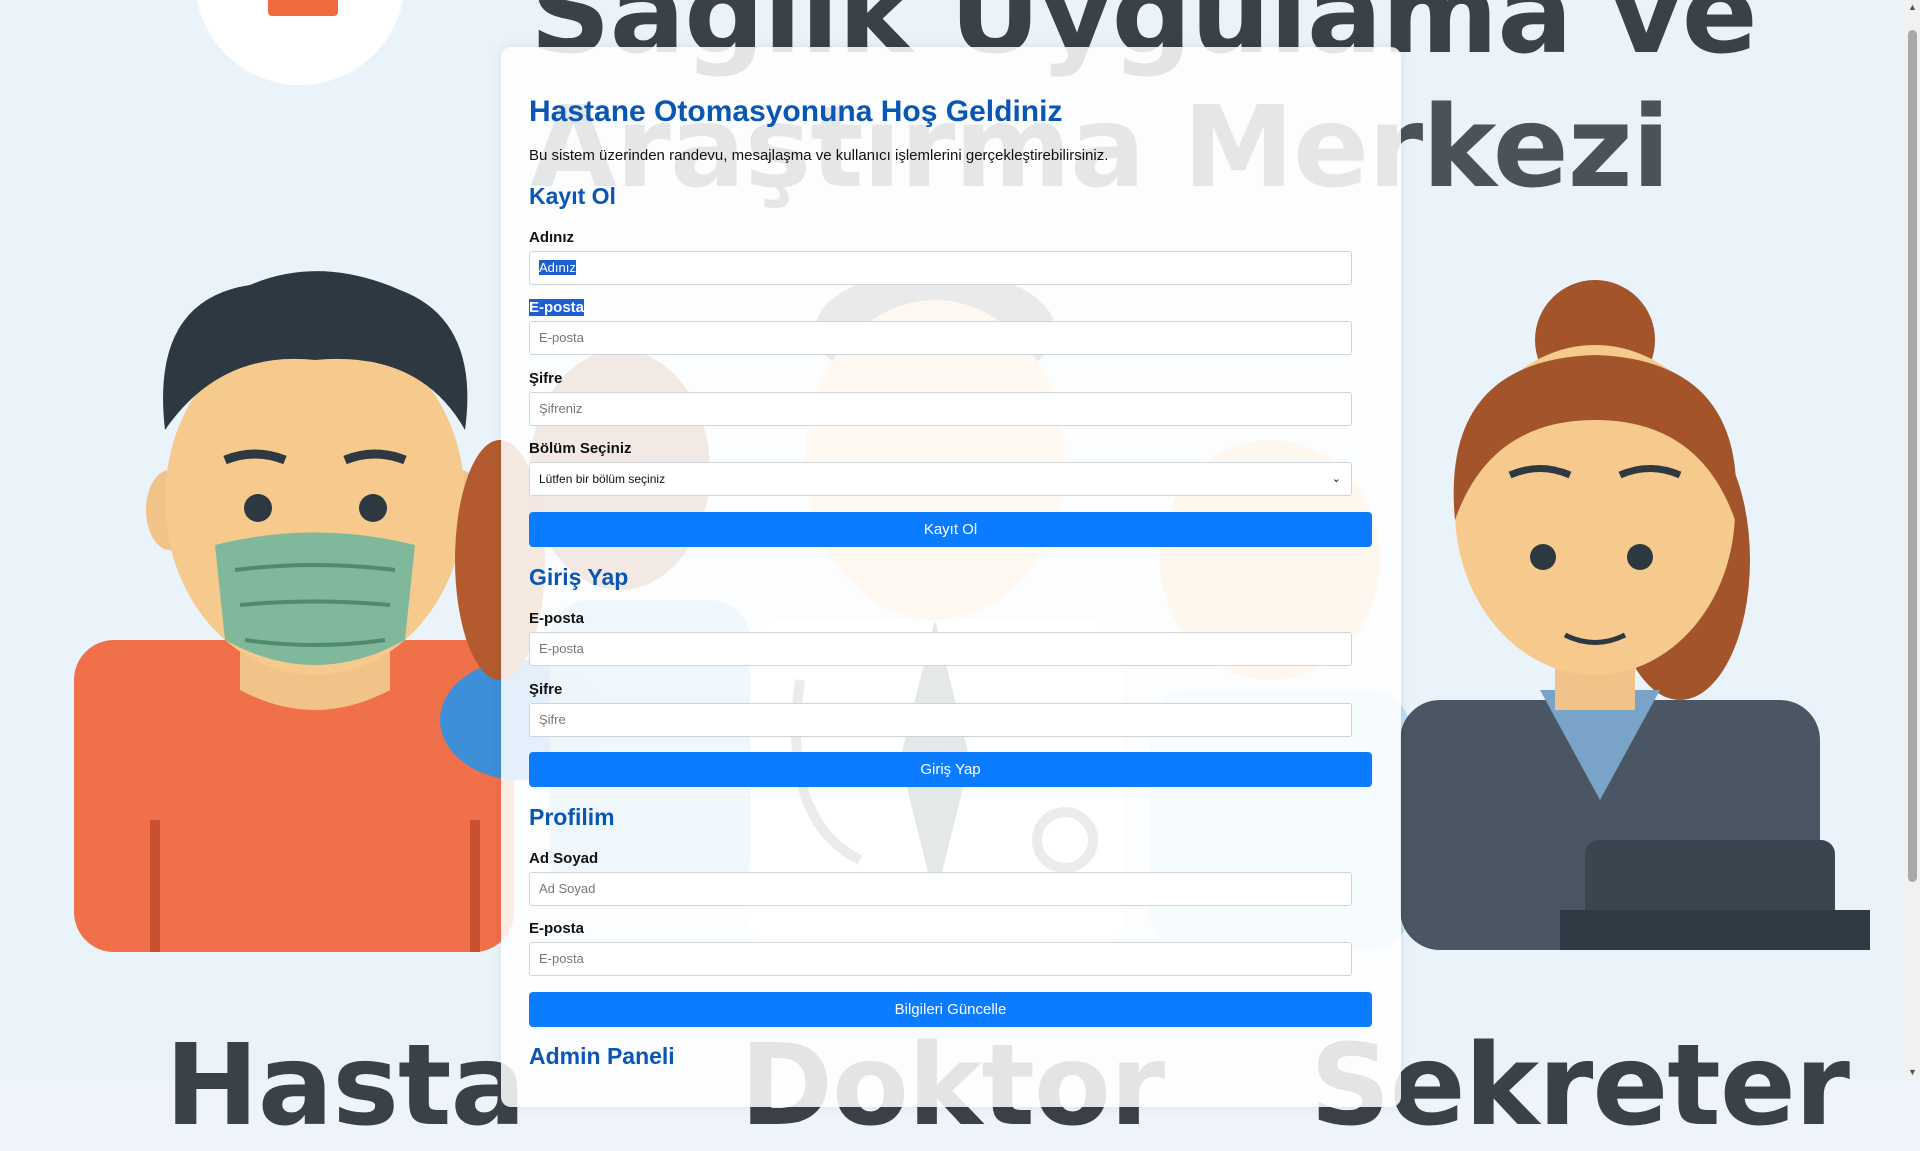  Describe the element at coordinates (950, 769) in the screenshot. I see `login-button: Giriş Yap` at that location.